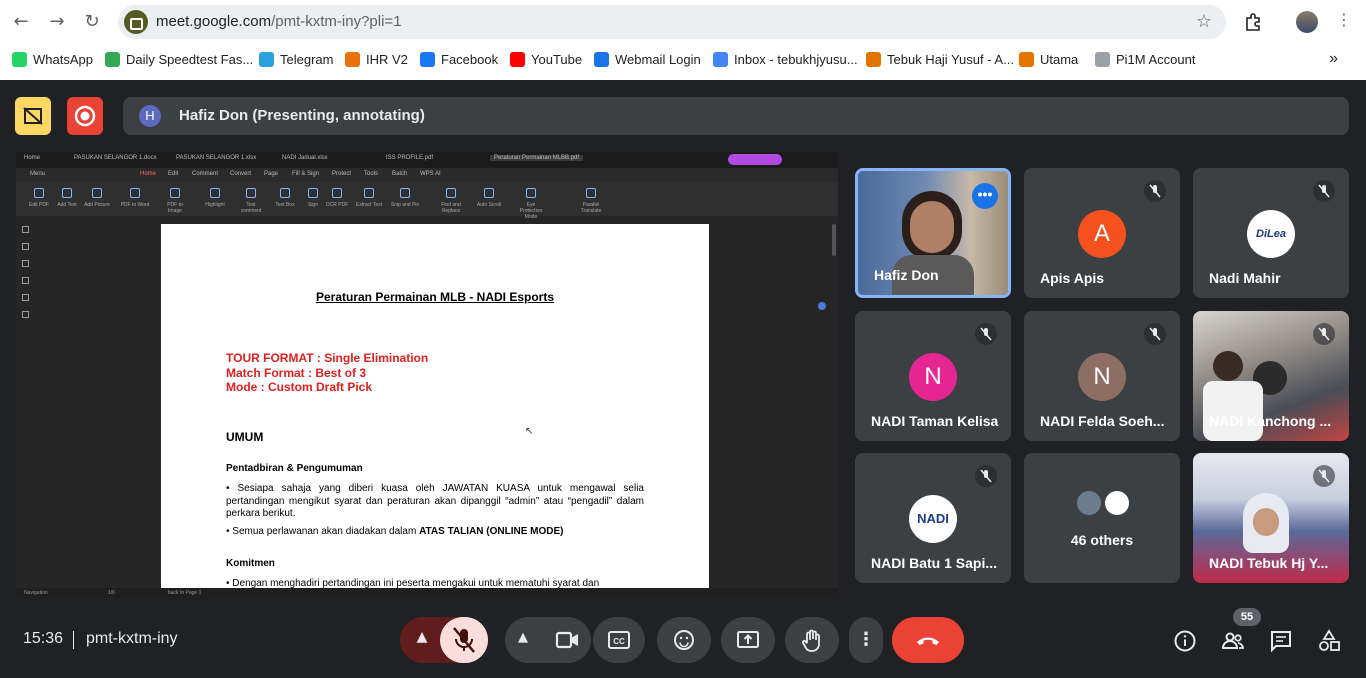 Image resolution: width=1366 pixels, height=678 pixels. Describe the element at coordinates (279, 21) in the screenshot. I see `url-text: meet.google.com/pmt-kxtm-iny?pli=1` at that location.